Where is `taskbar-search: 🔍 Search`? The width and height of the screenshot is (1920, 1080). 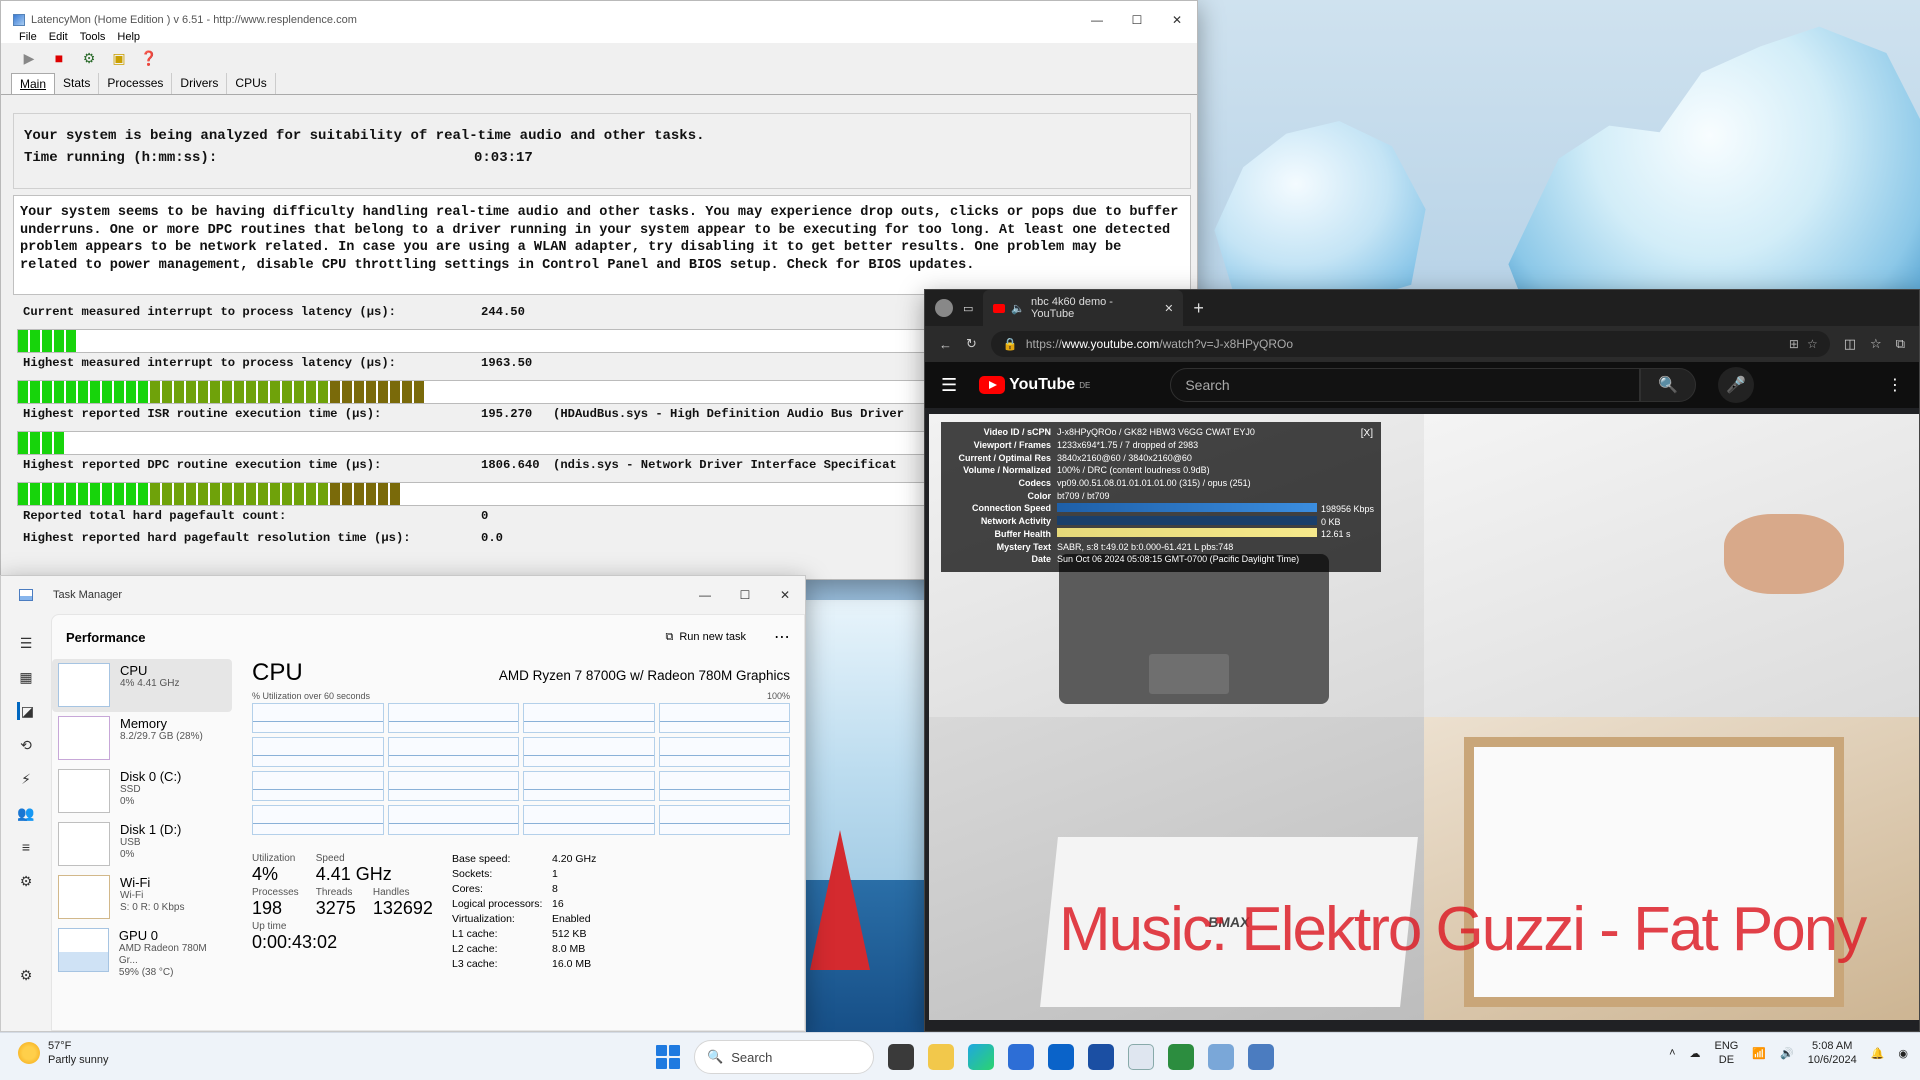 taskbar-search: 🔍 Search is located at coordinates (784, 1057).